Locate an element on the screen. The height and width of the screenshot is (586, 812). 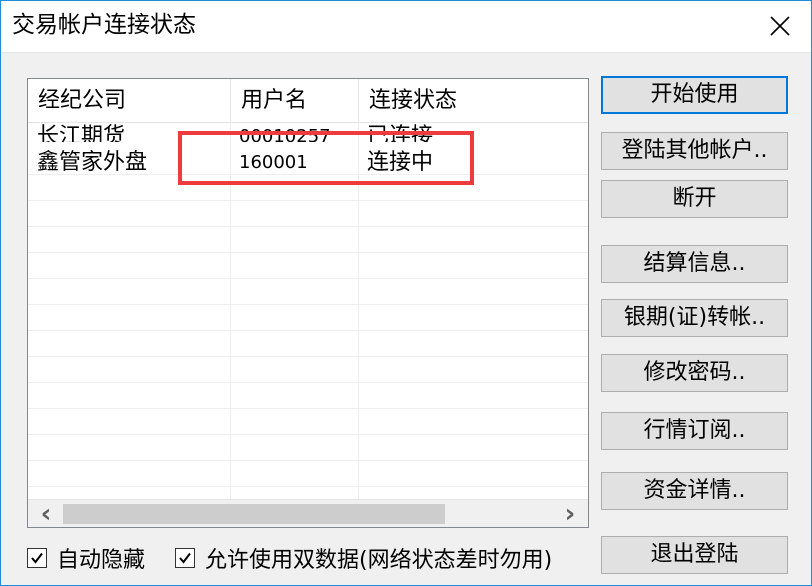
scroll-right-button: › is located at coordinates (570, 513).